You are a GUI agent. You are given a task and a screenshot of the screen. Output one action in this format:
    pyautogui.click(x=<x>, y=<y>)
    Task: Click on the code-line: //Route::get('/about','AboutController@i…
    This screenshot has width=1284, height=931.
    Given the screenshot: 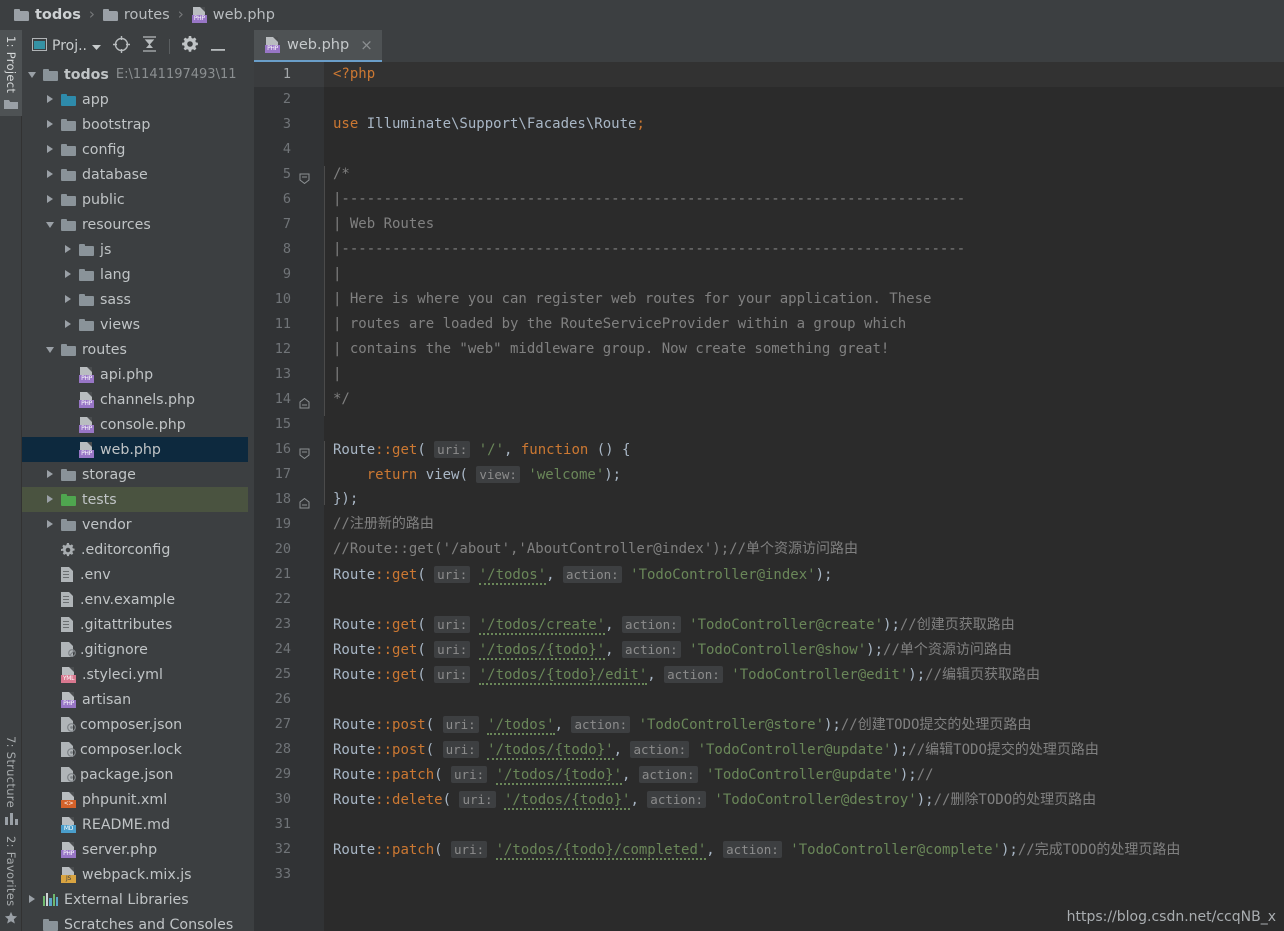 What is the action you would take?
    pyautogui.click(x=595, y=549)
    